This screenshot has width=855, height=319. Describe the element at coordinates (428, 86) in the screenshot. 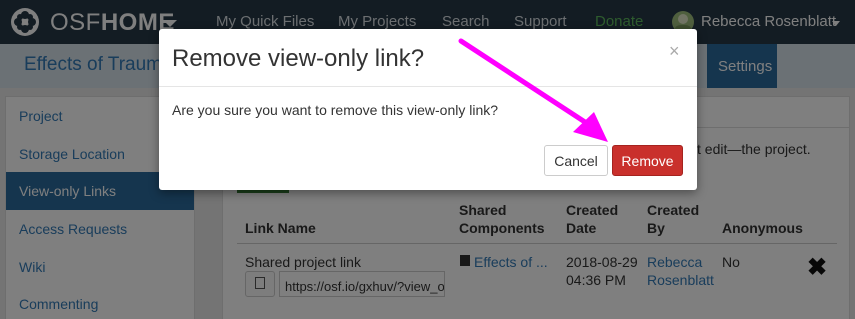

I see `dialog-header-divider` at that location.